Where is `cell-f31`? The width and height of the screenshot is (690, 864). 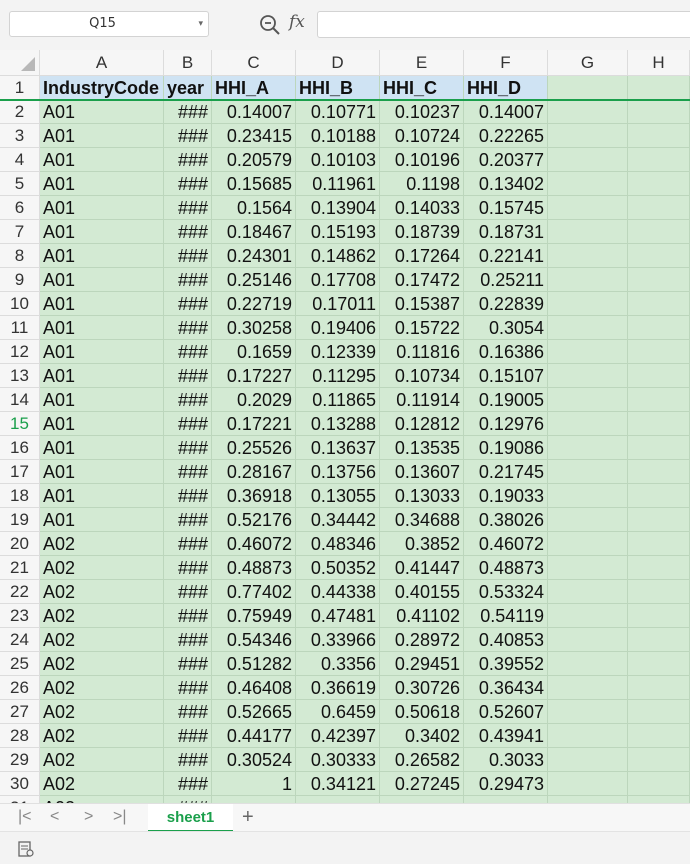 cell-f31 is located at coordinates (506, 799).